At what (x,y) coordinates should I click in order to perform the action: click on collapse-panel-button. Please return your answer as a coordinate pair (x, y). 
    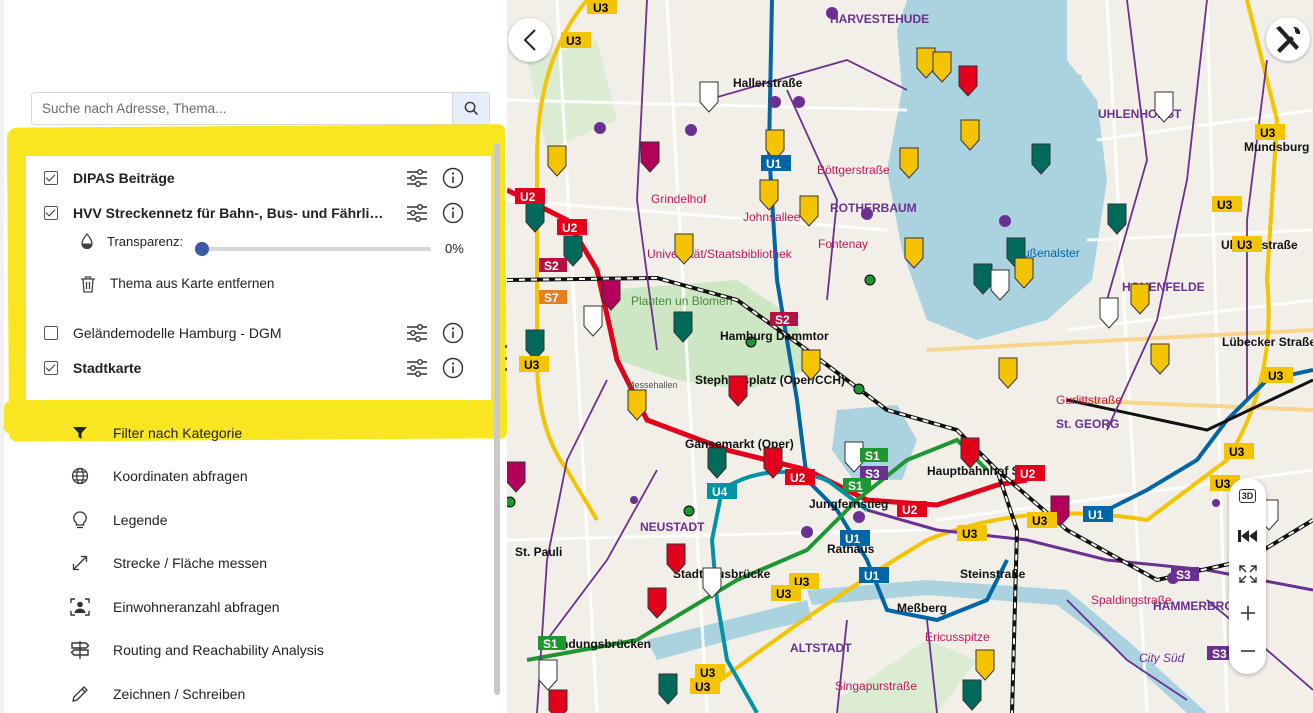
    Looking at the image, I should click on (530, 40).